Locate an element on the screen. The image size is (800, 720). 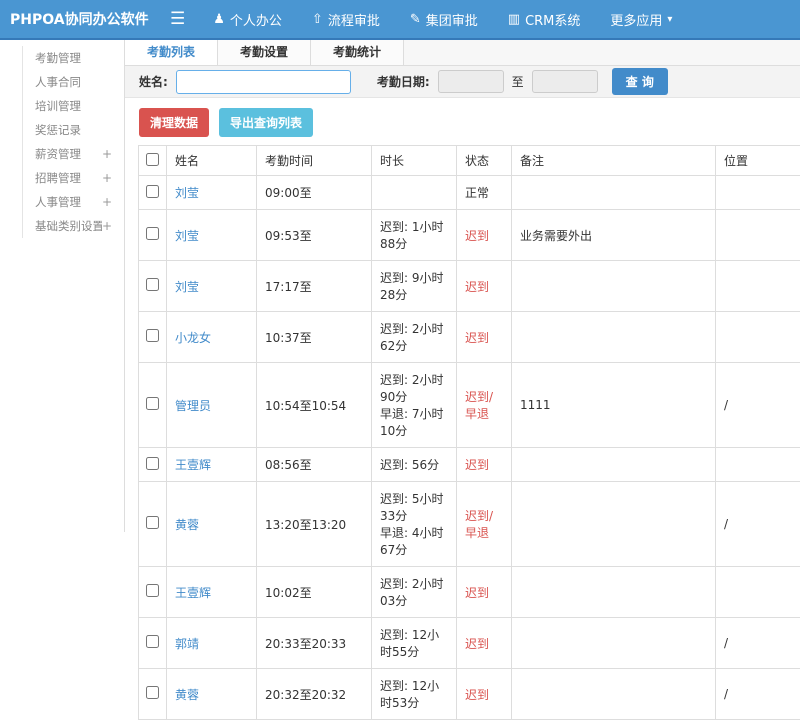
sidebar-item: 招聘管理 + is located at coordinates (73, 178).